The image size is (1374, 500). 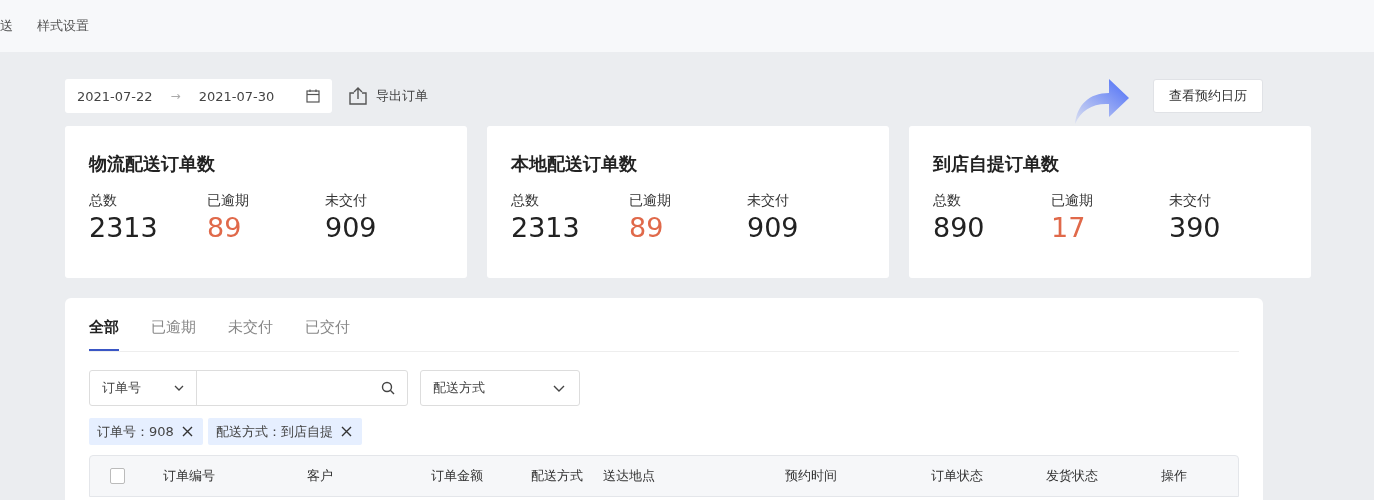 What do you see at coordinates (458, 476) in the screenshot?
I see `column-header: 订单金额` at bounding box center [458, 476].